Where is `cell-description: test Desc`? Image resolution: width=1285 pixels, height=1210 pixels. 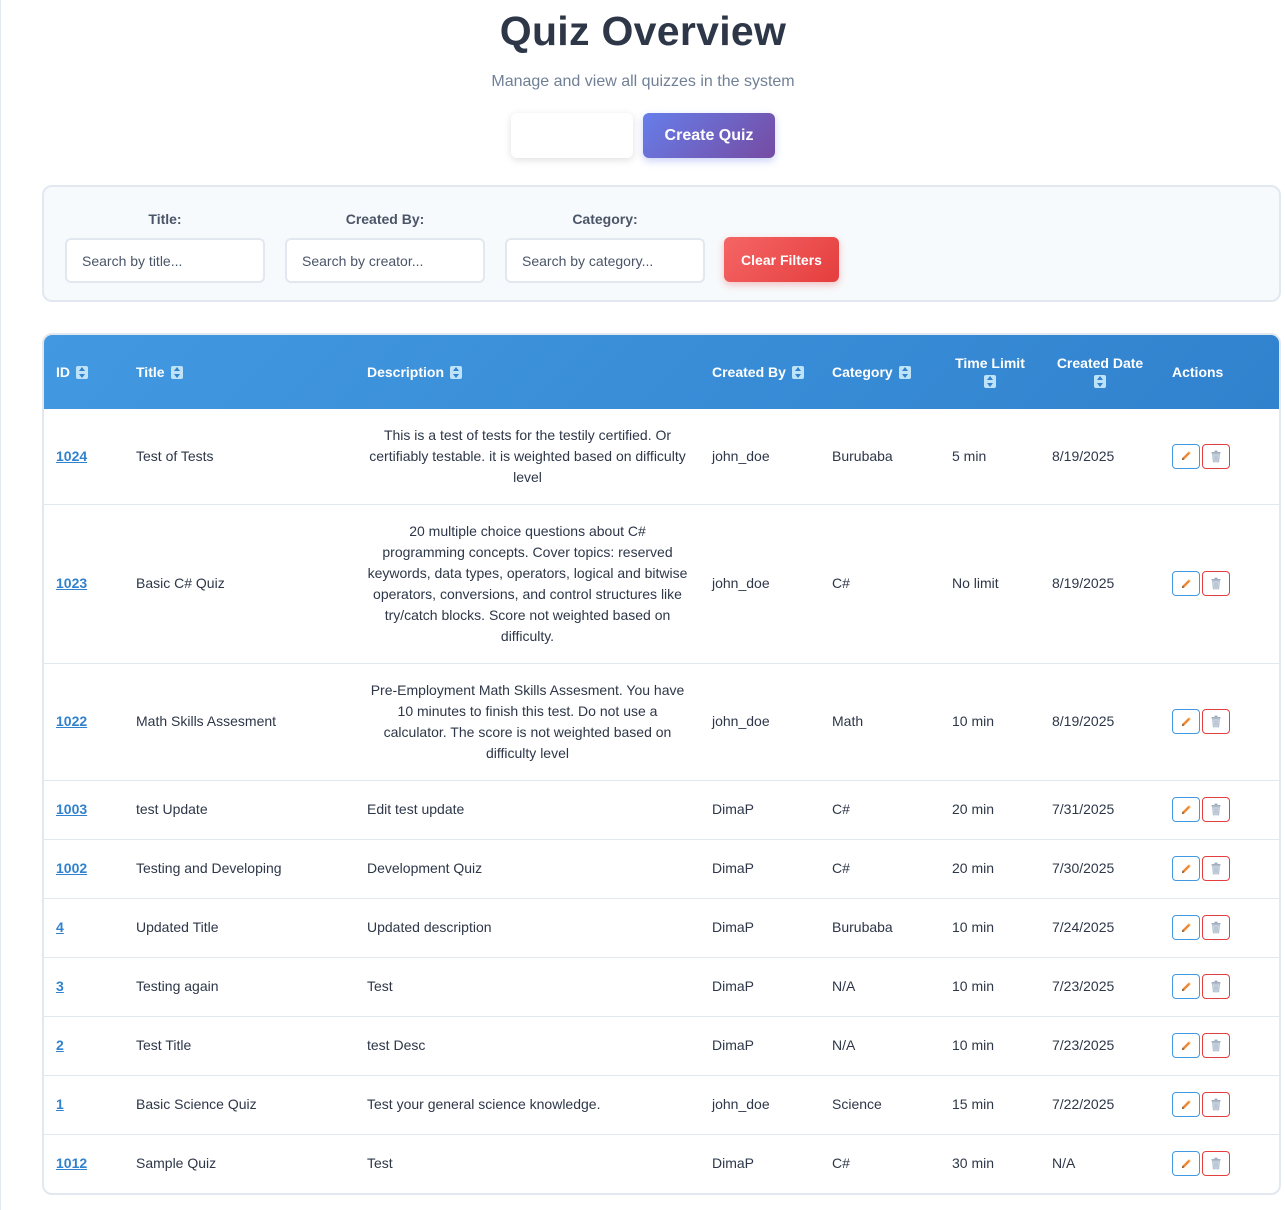
cell-description: test Desc is located at coordinates (527, 1046).